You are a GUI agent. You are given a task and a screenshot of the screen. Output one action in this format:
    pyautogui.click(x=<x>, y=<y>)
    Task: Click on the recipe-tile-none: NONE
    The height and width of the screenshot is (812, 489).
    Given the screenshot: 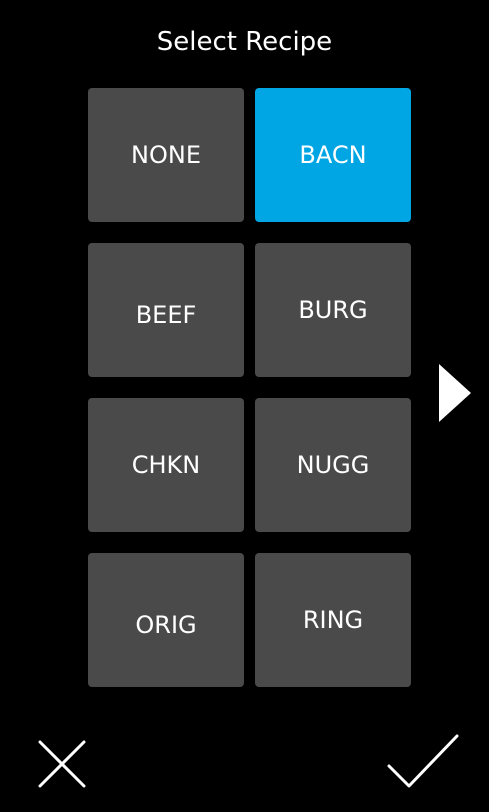 What is the action you would take?
    pyautogui.click(x=166, y=155)
    